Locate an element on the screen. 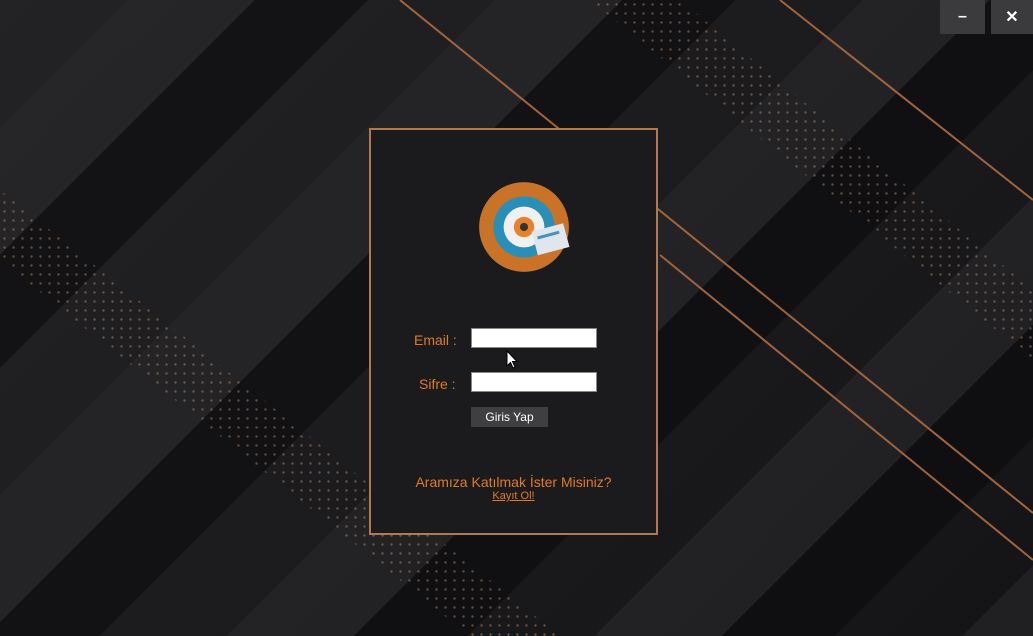  minimize-button: – is located at coordinates (962, 17).